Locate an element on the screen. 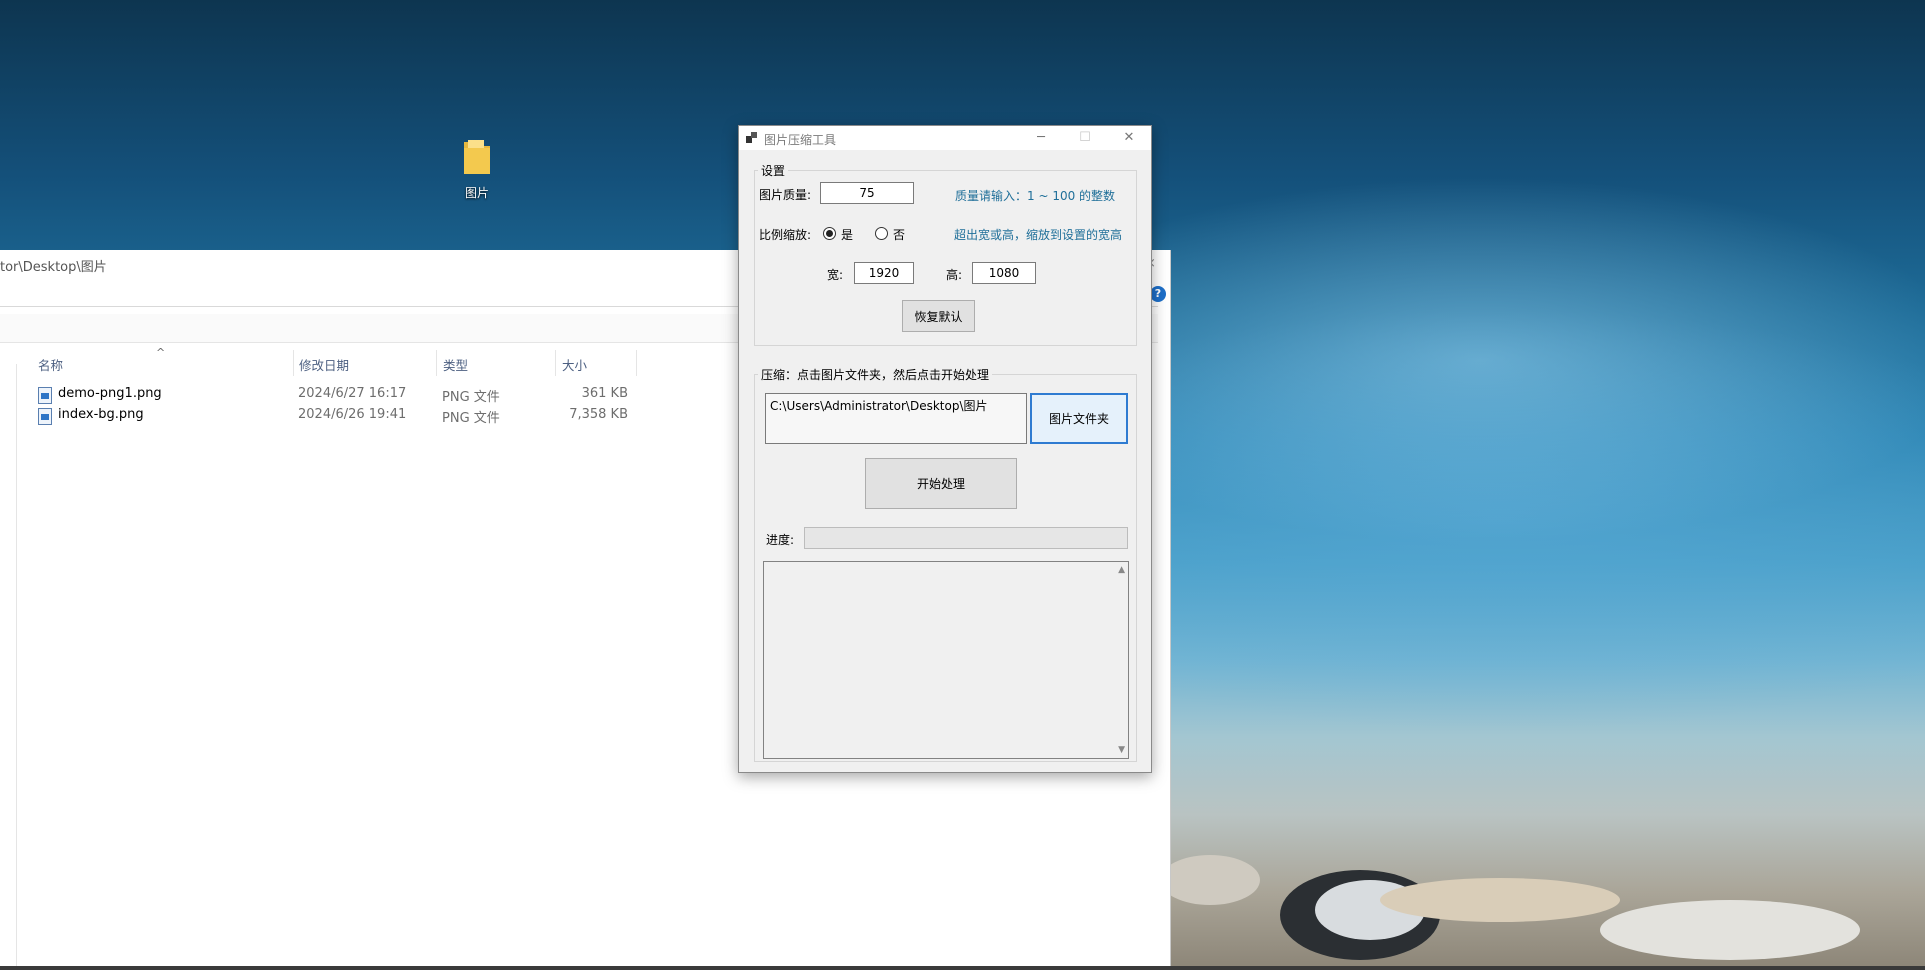 Image resolution: width=1925 pixels, height=970 pixels. folder-icon is located at coordinates (477, 157).